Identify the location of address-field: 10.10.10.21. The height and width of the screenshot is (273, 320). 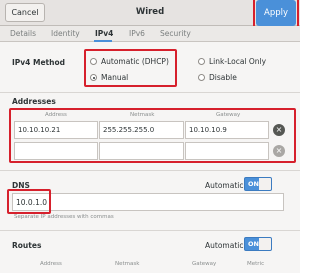
(56, 130).